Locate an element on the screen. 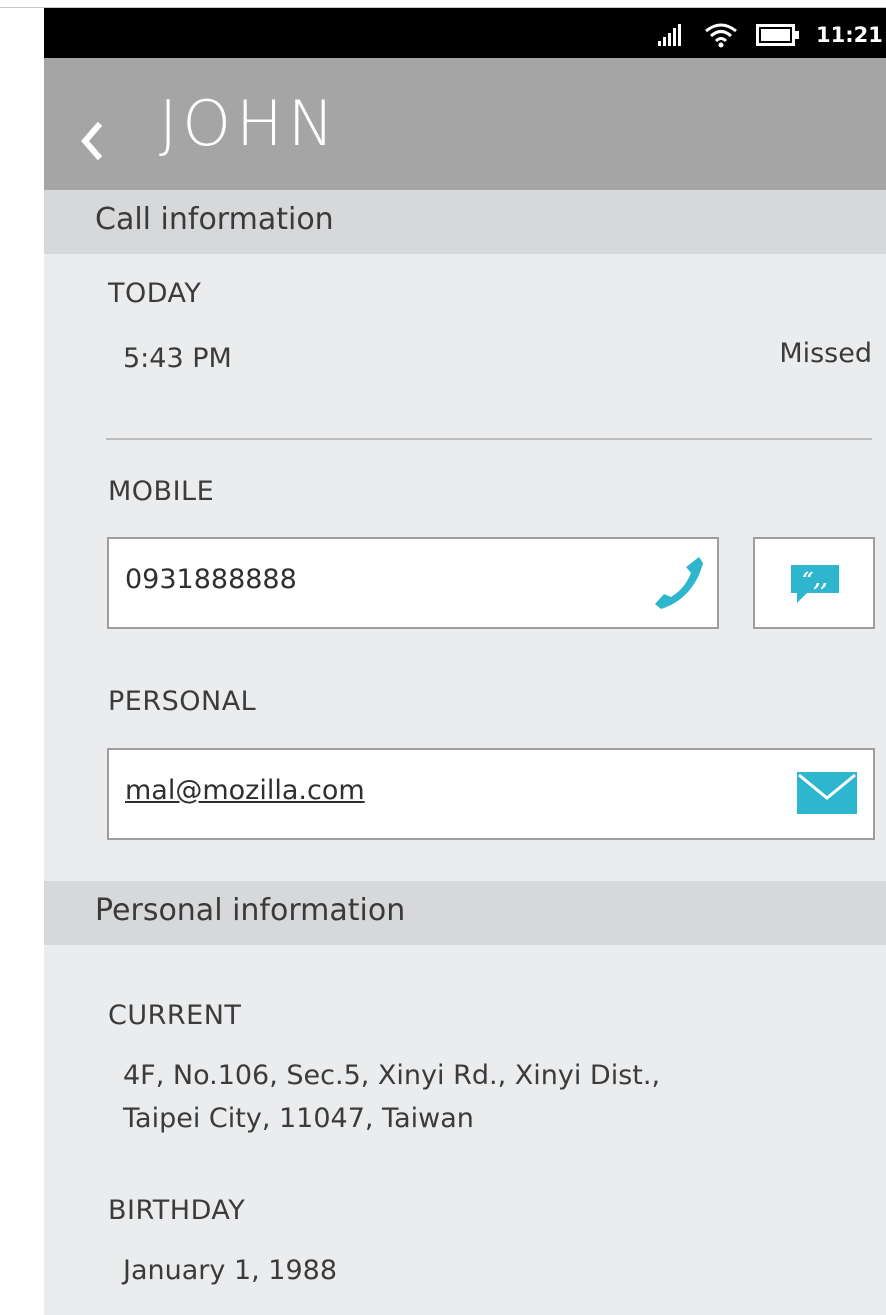 Image resolution: width=886 pixels, height=1315 pixels. address-label: CURRENT is located at coordinates (175, 1015).